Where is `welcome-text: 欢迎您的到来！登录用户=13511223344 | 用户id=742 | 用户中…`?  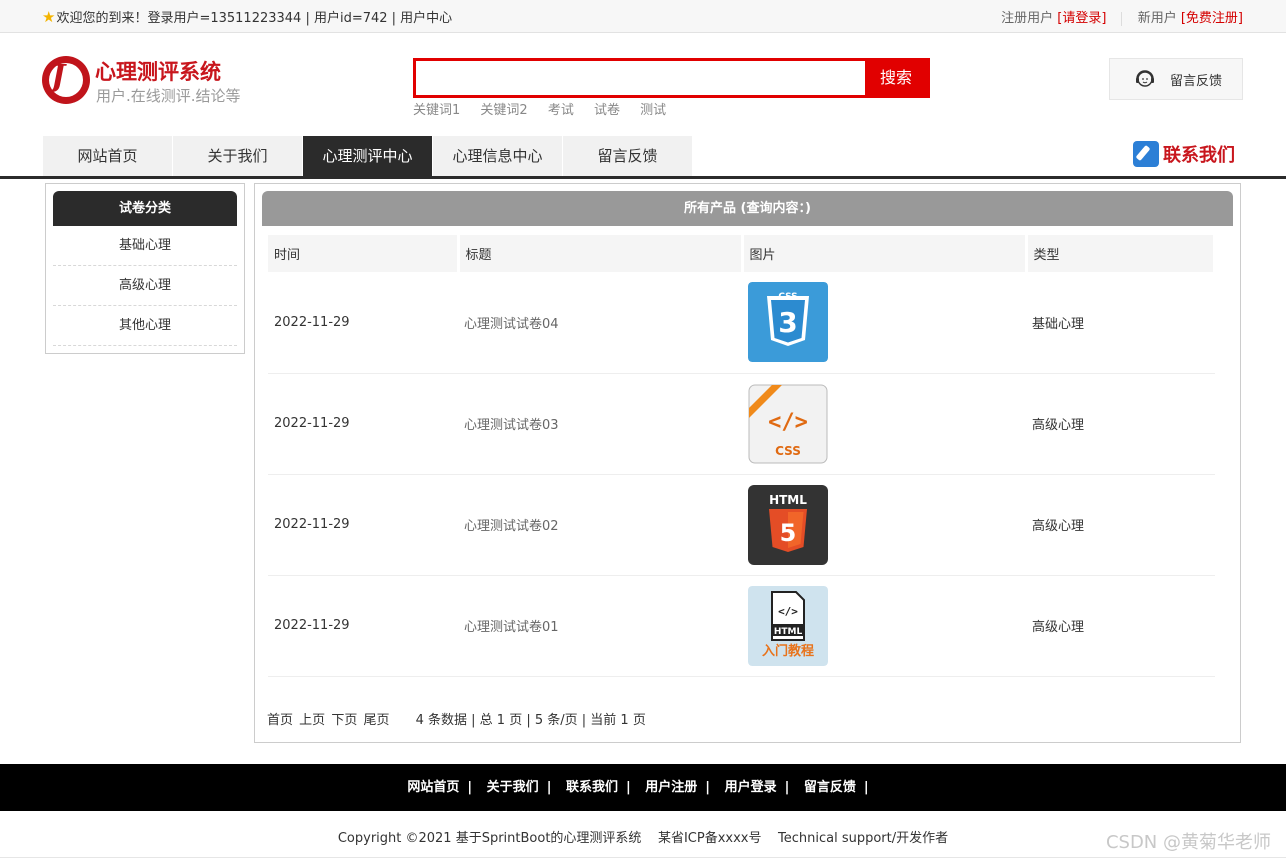
welcome-text: 欢迎您的到来！登录用户=13511223344 | 用户id=742 | 用户中… is located at coordinates (254, 18).